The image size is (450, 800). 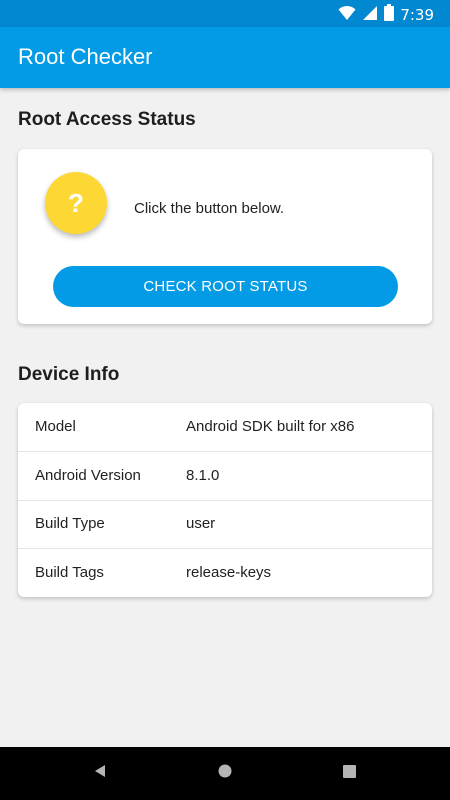 What do you see at coordinates (229, 572) in the screenshot?
I see `info-value: release-keys` at bounding box center [229, 572].